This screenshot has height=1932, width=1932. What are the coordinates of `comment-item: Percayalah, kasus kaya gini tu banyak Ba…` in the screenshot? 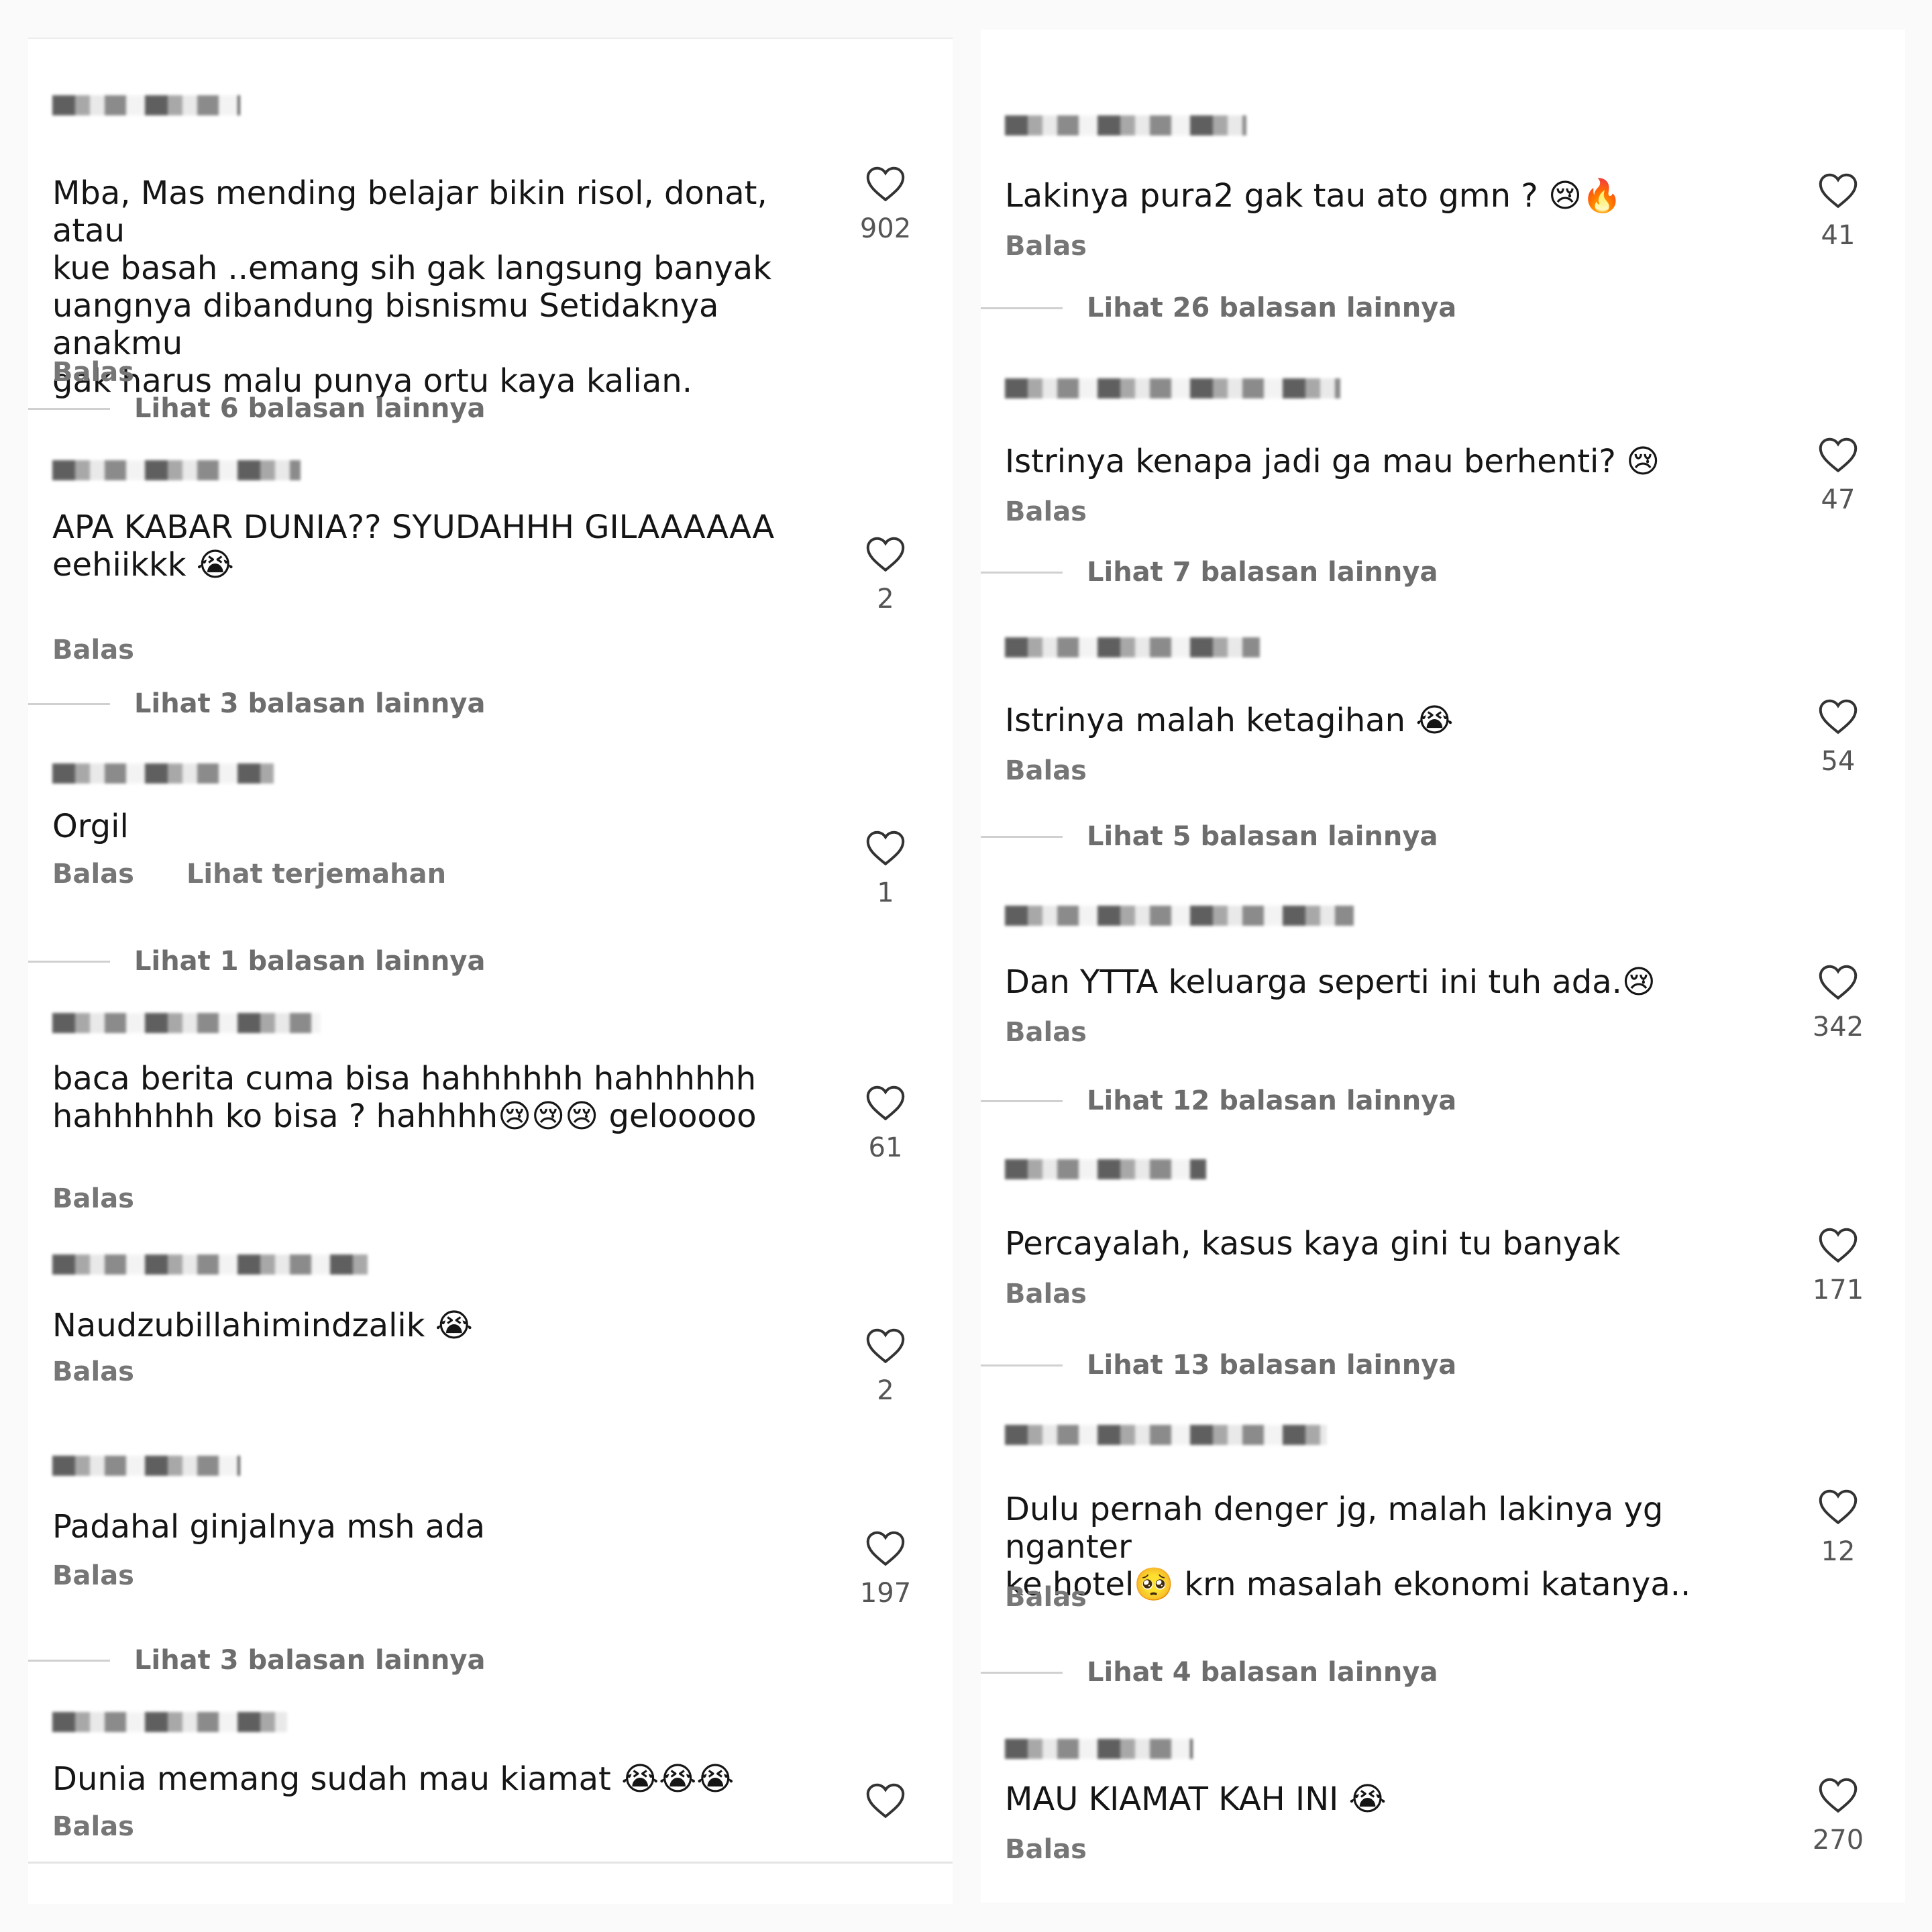 It's located at (1443, 1239).